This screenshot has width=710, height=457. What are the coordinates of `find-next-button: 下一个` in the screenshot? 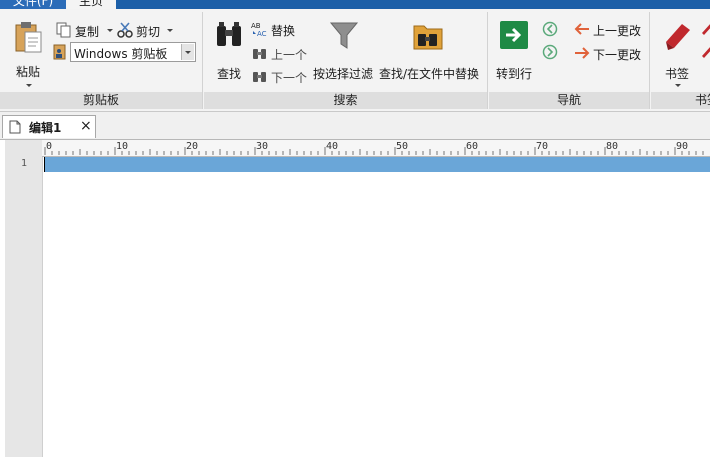 It's located at (281, 76).